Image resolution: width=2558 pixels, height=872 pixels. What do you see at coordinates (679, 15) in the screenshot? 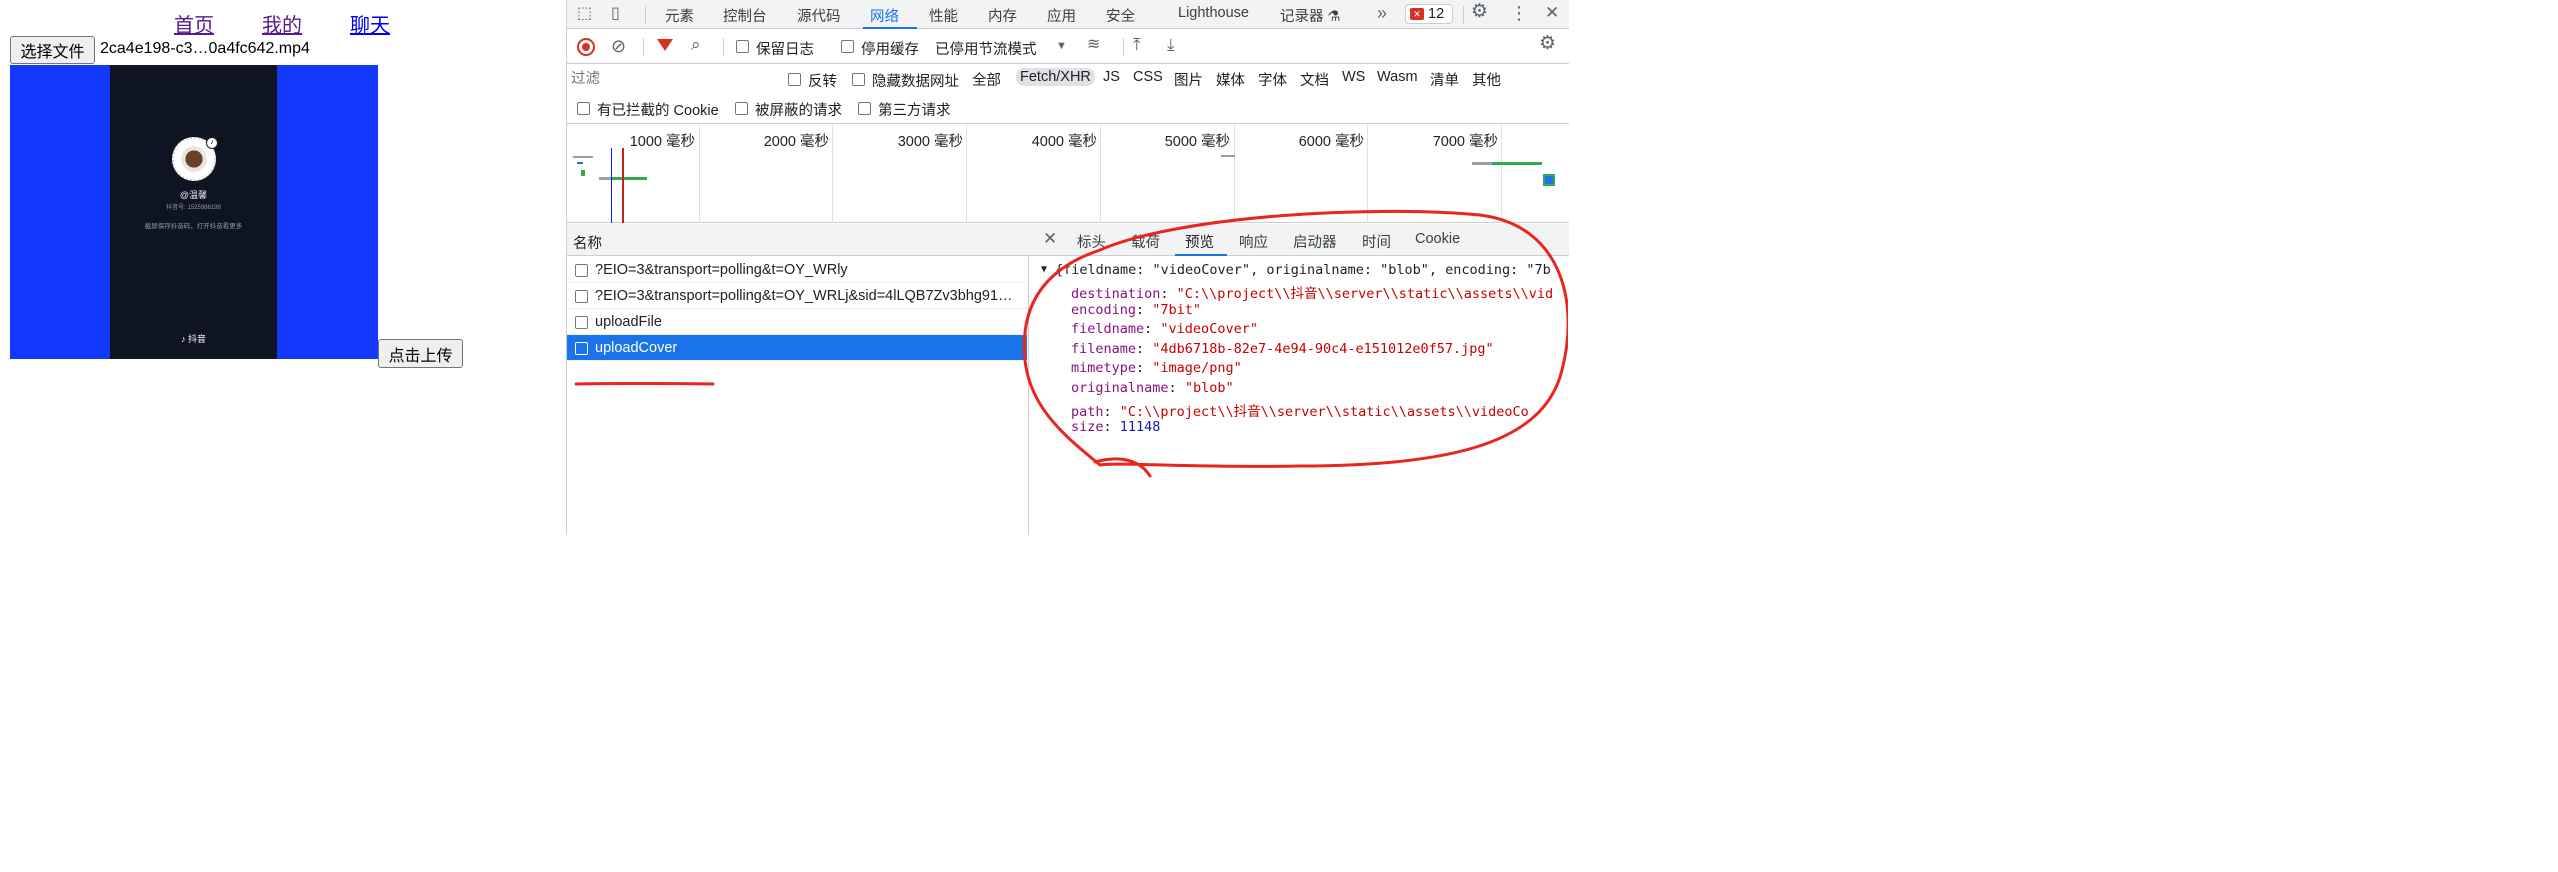
I see `tab-elements: 元素` at bounding box center [679, 15].